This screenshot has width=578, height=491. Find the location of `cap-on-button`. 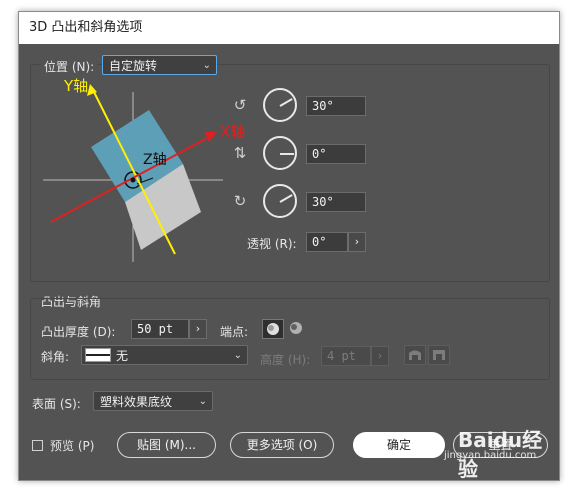

cap-on-button is located at coordinates (273, 329).